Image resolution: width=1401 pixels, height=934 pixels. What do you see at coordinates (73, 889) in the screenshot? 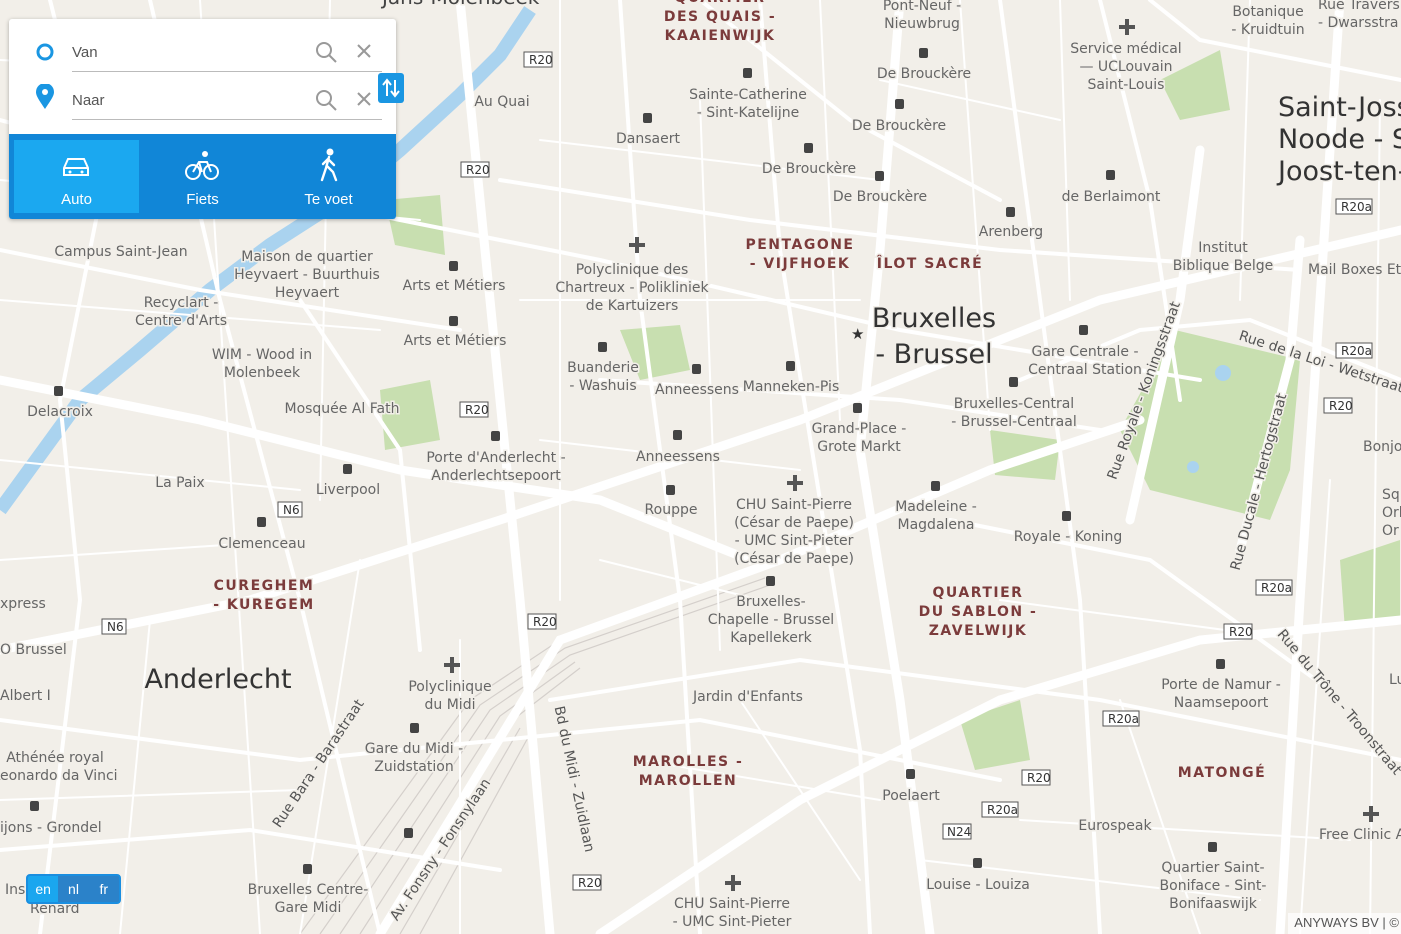
I see `lang-nl-button: nl` at bounding box center [73, 889].